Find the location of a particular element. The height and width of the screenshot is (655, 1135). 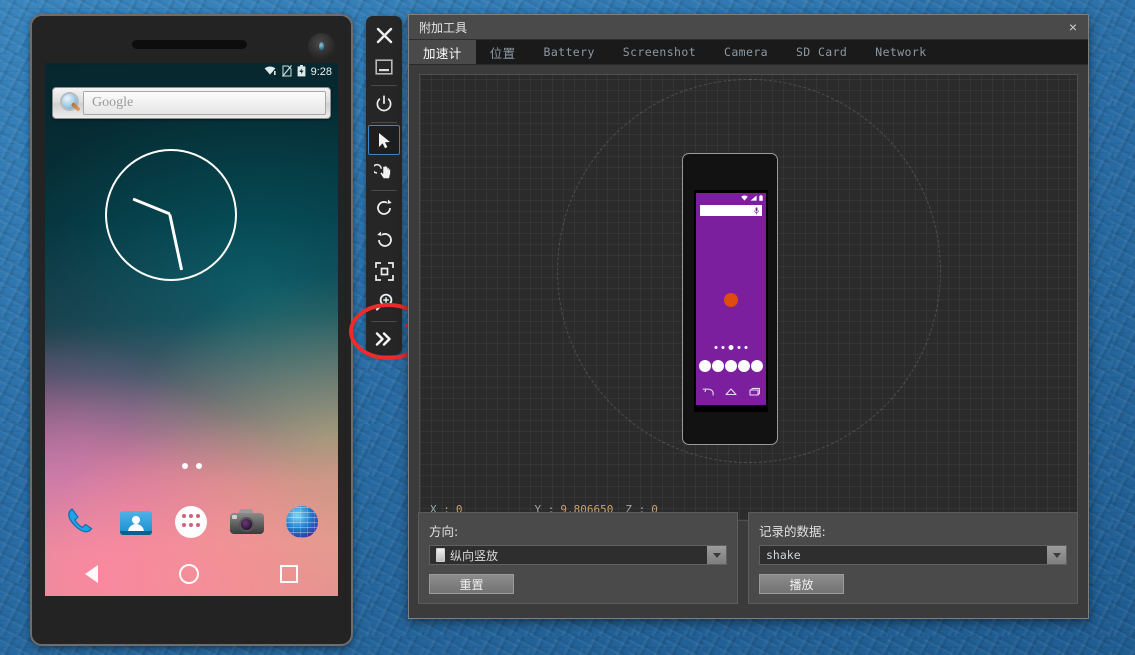

analog-clock-widget is located at coordinates (171, 215).